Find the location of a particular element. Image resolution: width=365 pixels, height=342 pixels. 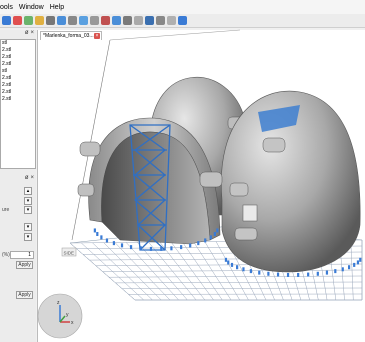

properties-panel: ø × ▴ ▾ ure ▾ ▾ ▾ (%) 1 Apply Apply is located at coordinates (18, 258).